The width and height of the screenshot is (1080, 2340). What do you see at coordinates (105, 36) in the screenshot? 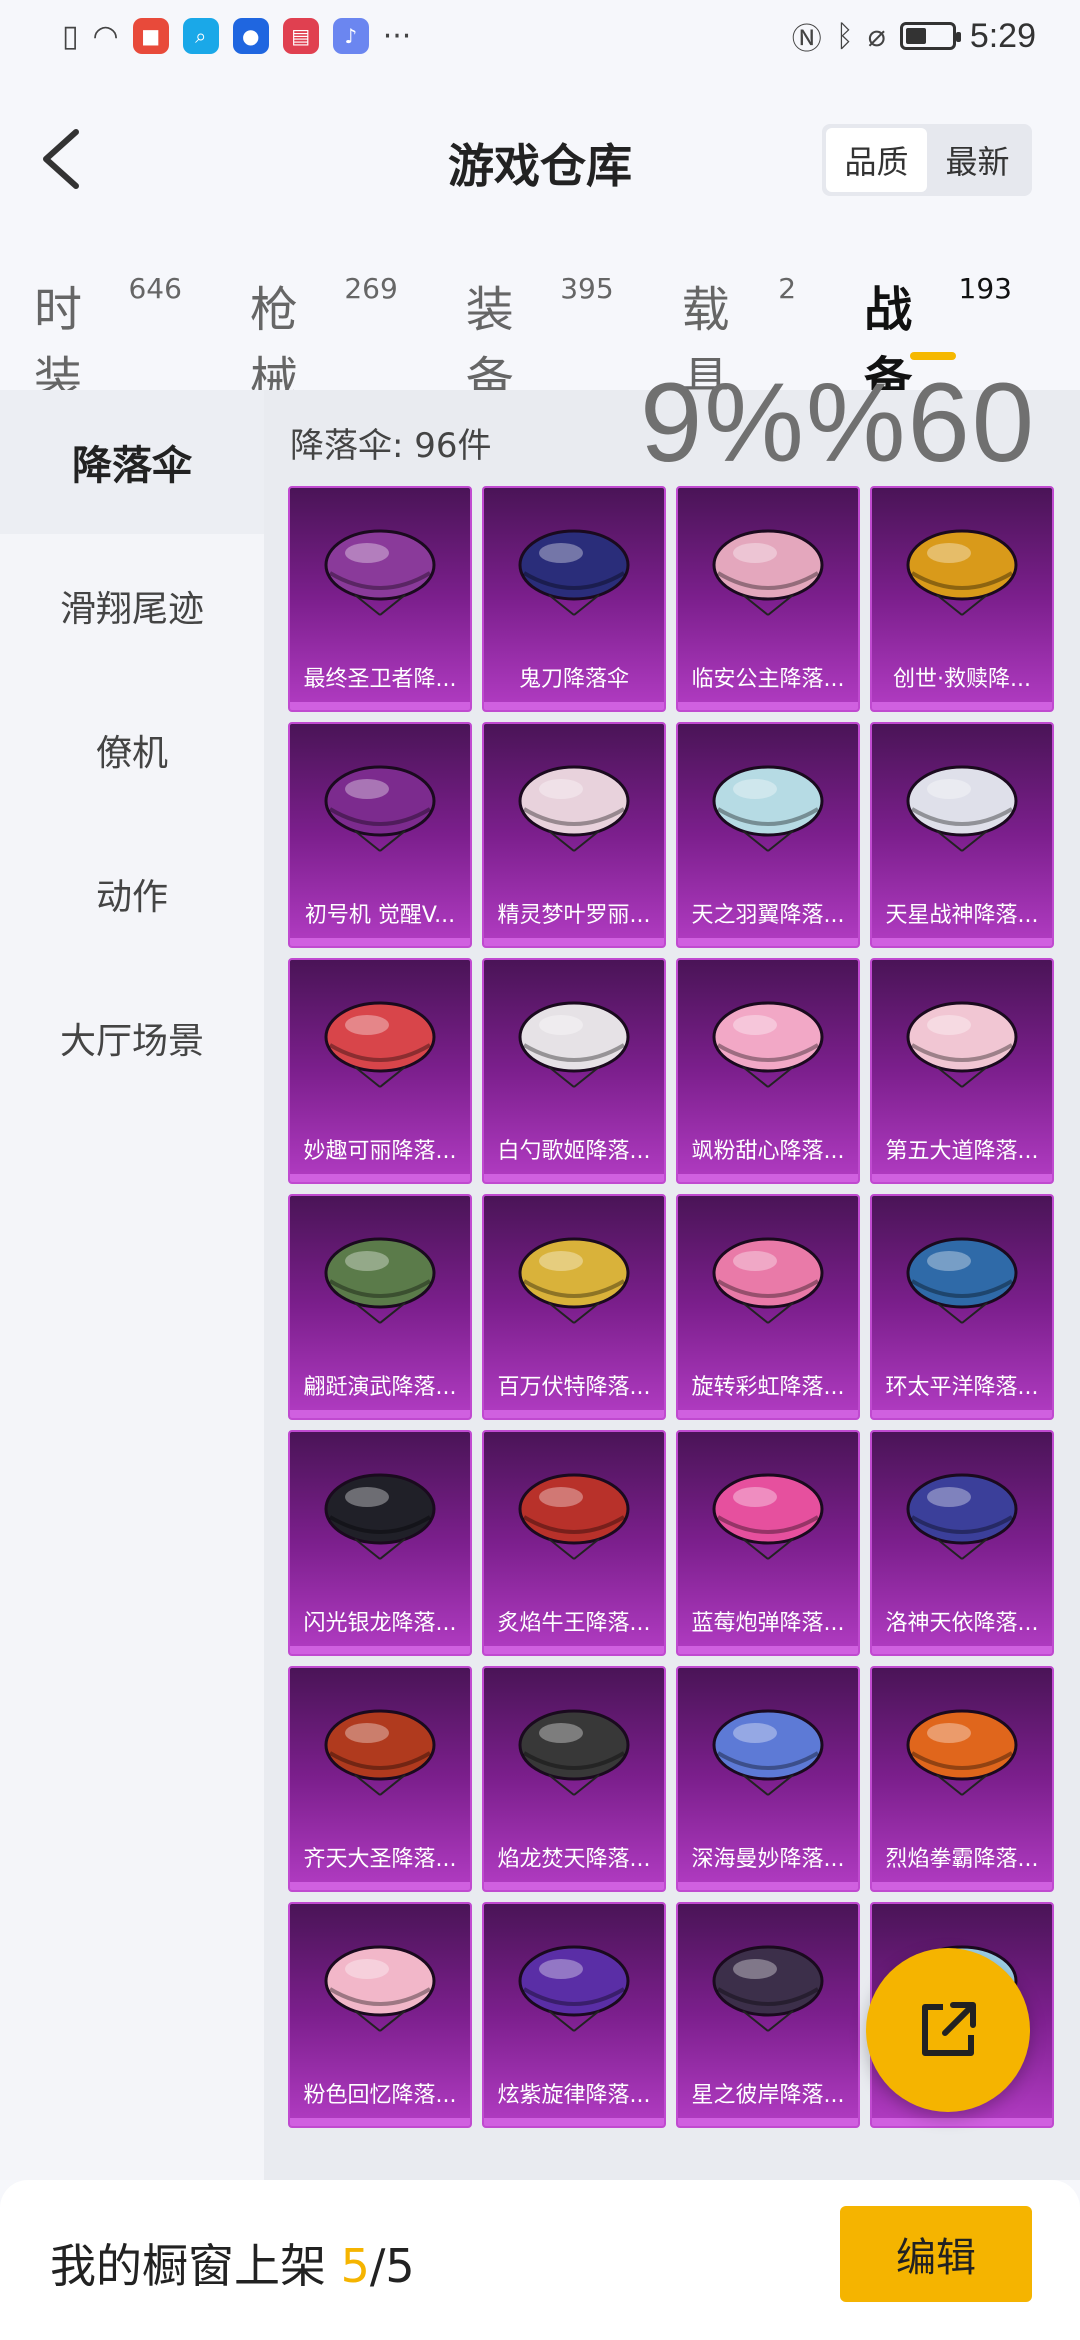
I see `wifi-icon: ◠` at bounding box center [105, 36].